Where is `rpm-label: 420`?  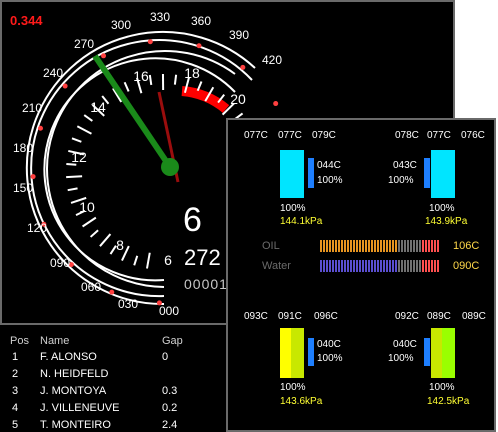
rpm-label: 420 is located at coordinates (272, 60).